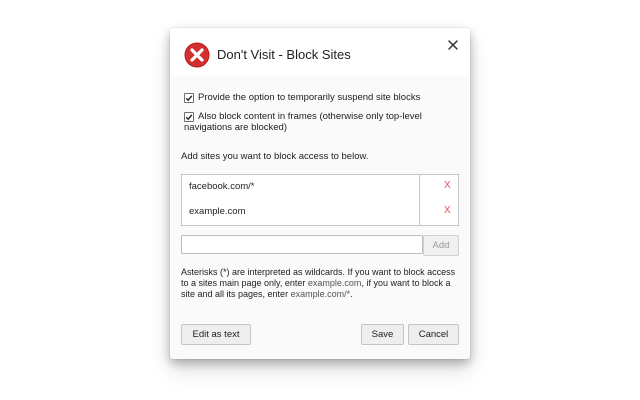 The width and height of the screenshot is (640, 400). What do you see at coordinates (189, 98) in the screenshot?
I see `suspend-blocks-checkbox` at bounding box center [189, 98].